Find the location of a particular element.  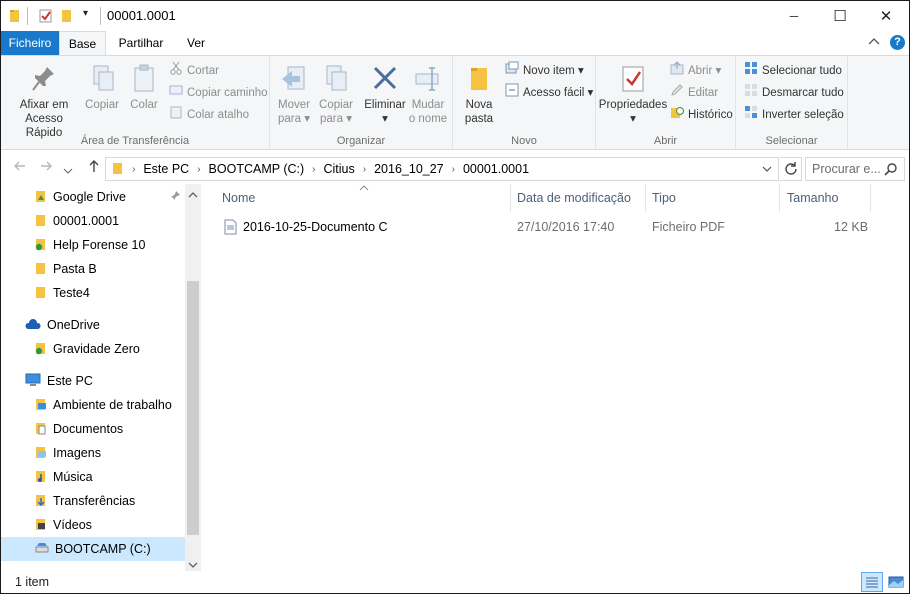

forward-arrow-icon is located at coordinates (46, 167).